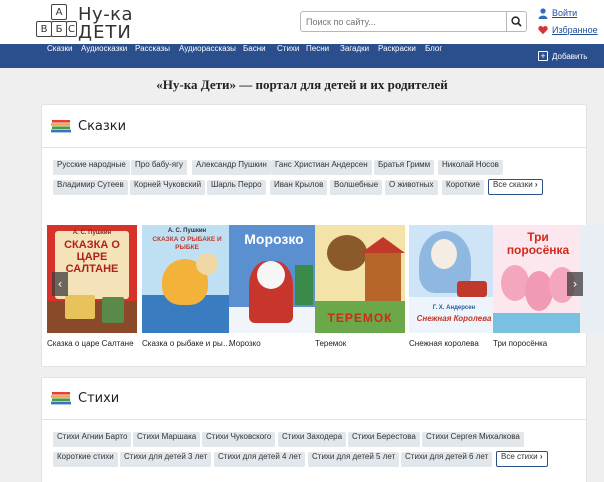 The height and width of the screenshot is (482, 604). What do you see at coordinates (447, 459) in the screenshot?
I see `tag-age-6: Стихи для детей 6 лет` at bounding box center [447, 459].